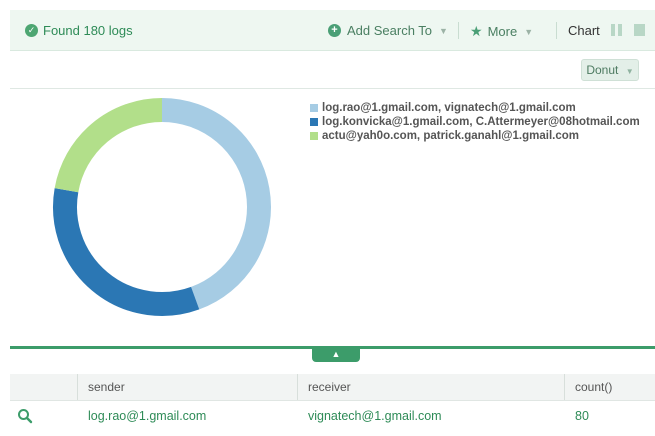 This screenshot has width=655, height=436. I want to click on more-label: More, so click(502, 31).